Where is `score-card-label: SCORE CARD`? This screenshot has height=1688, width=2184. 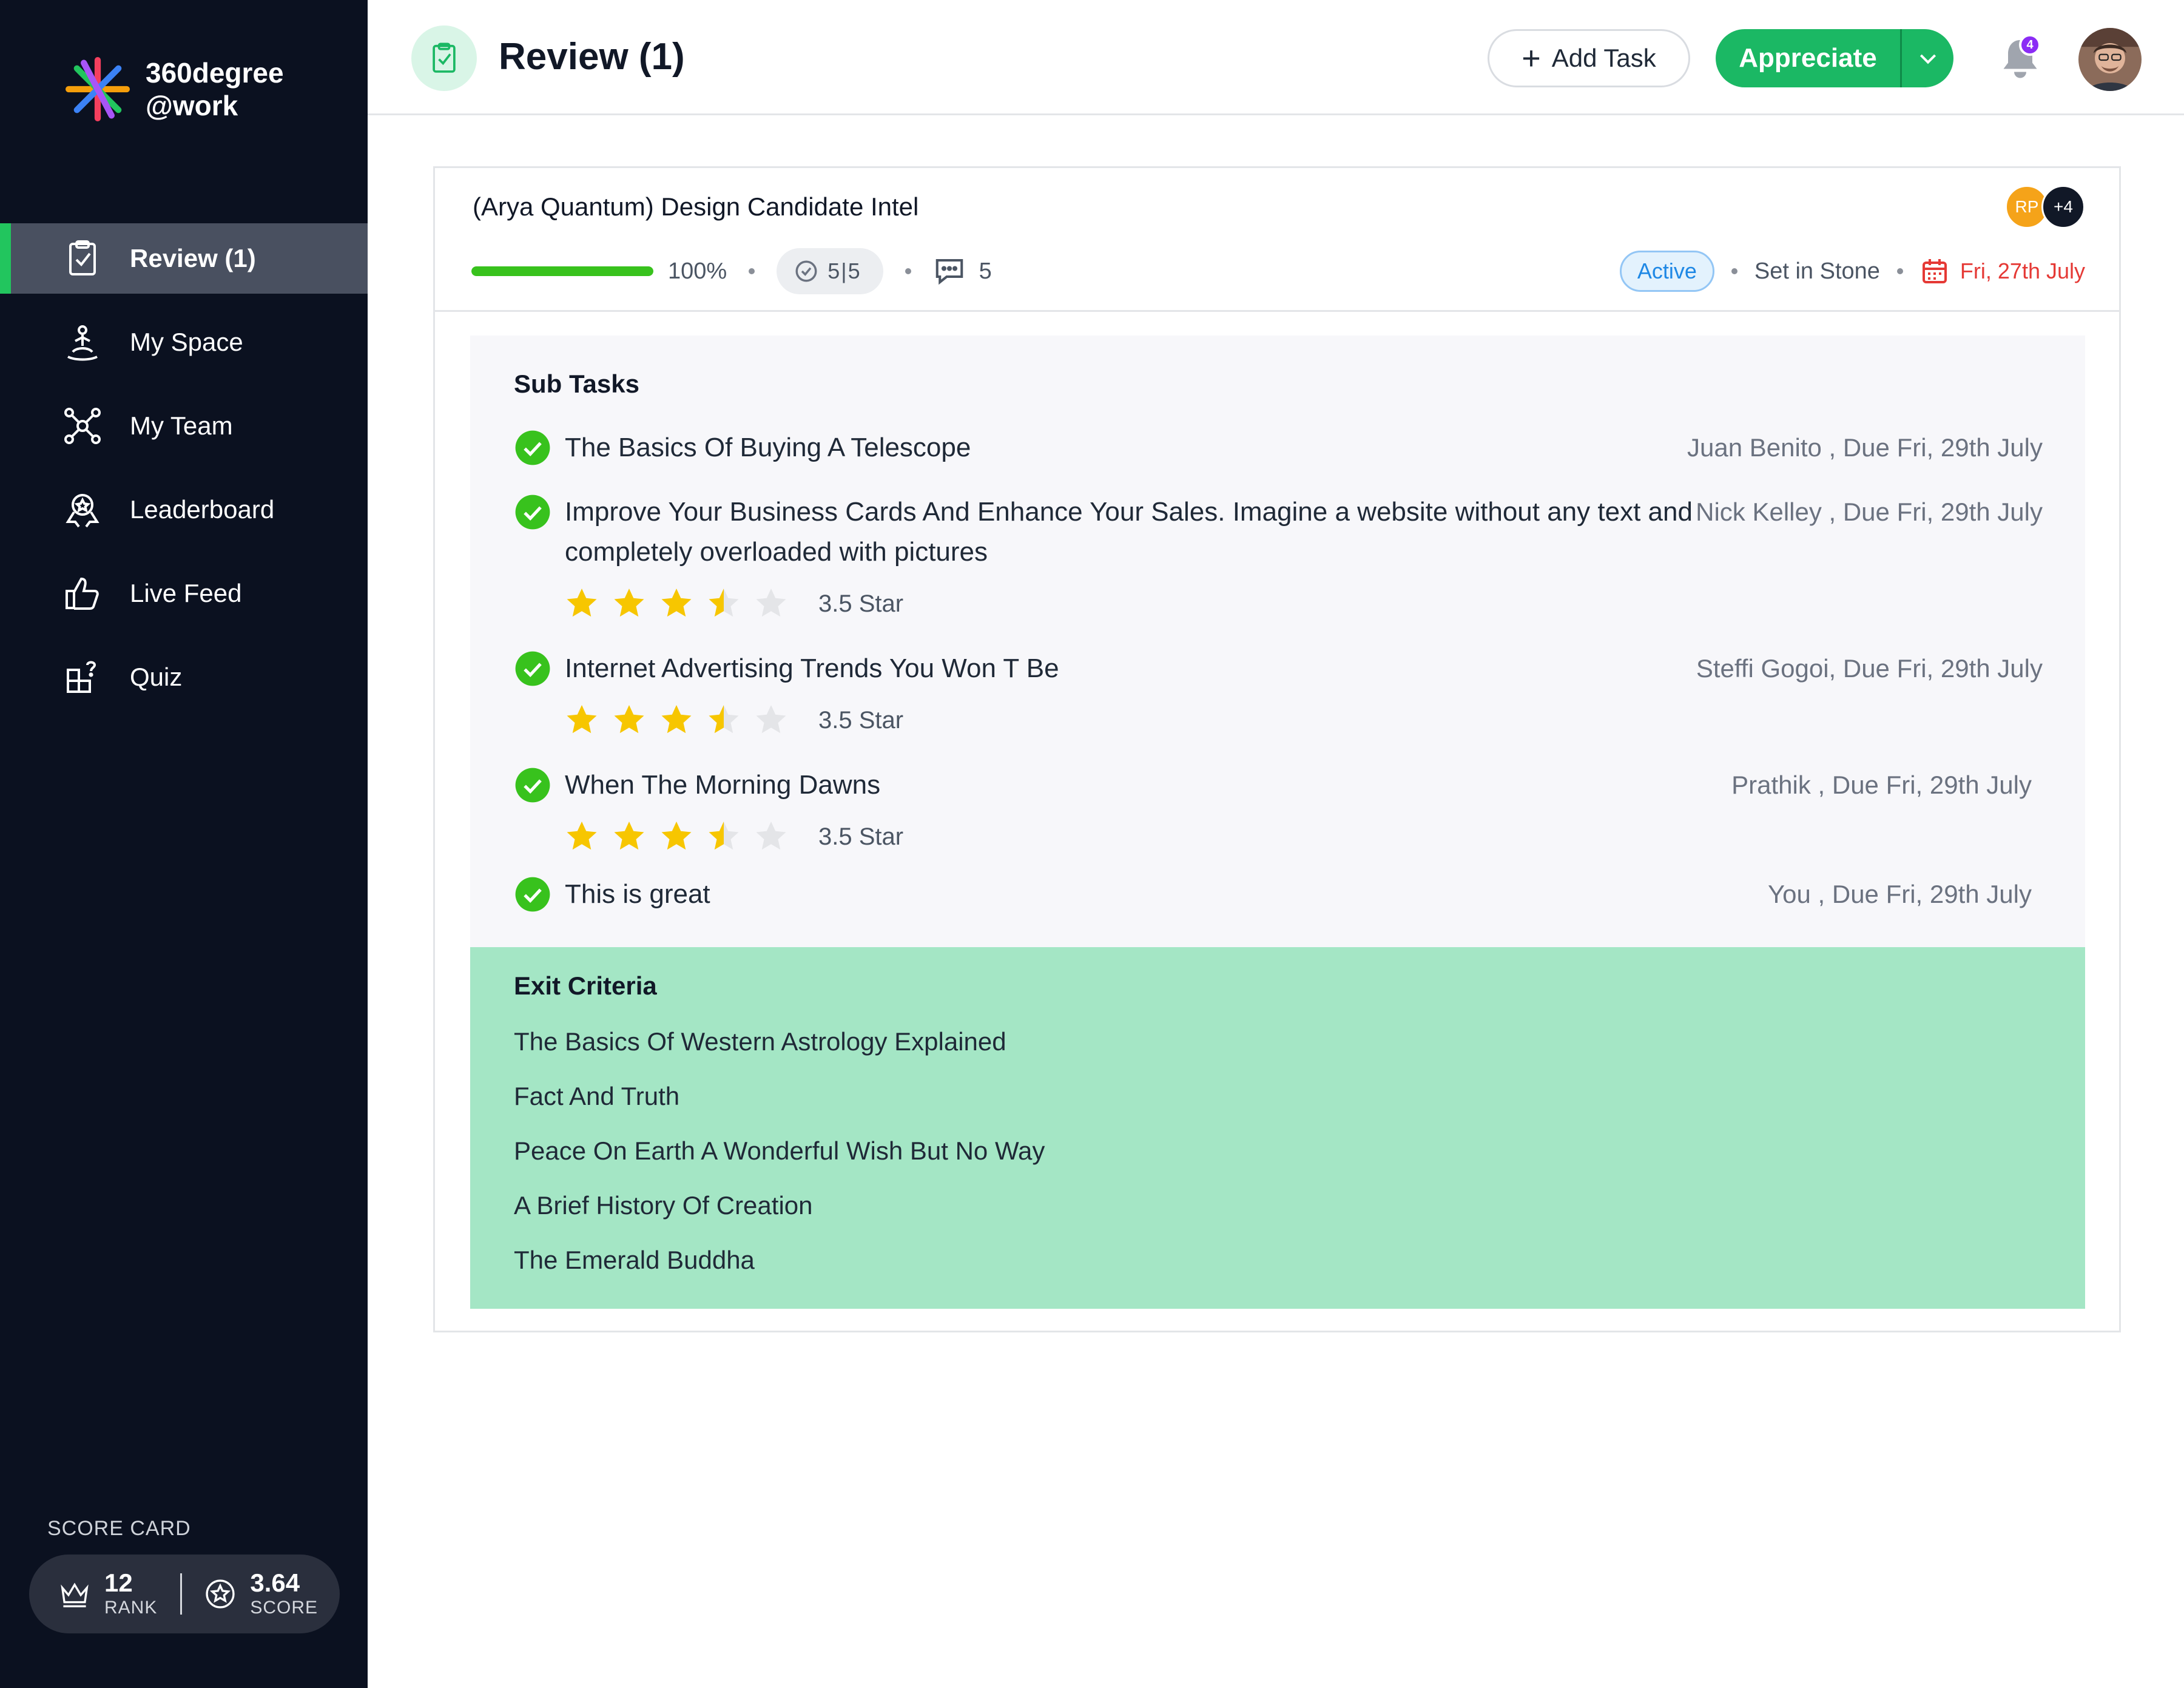
score-card-label: SCORE CARD is located at coordinates (119, 1529).